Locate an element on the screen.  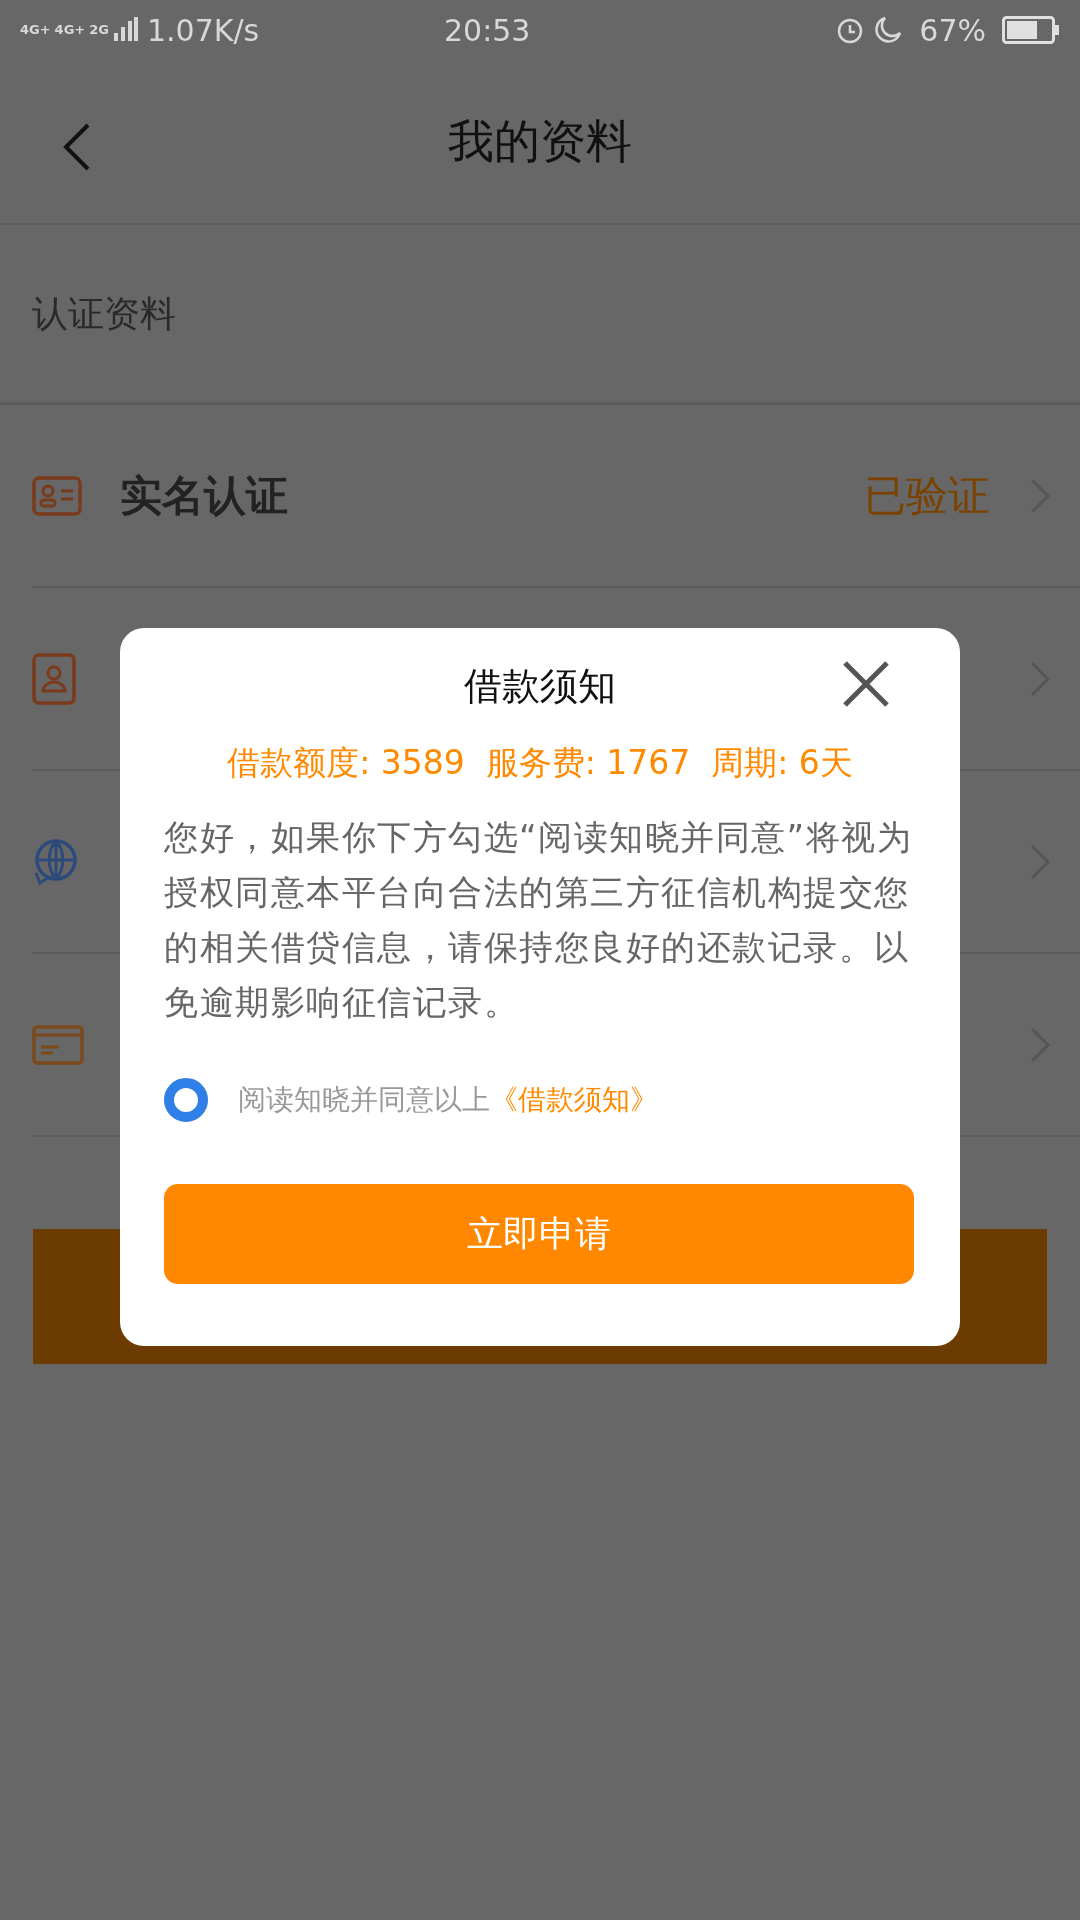
contact-book-icon is located at coordinates (54, 678).